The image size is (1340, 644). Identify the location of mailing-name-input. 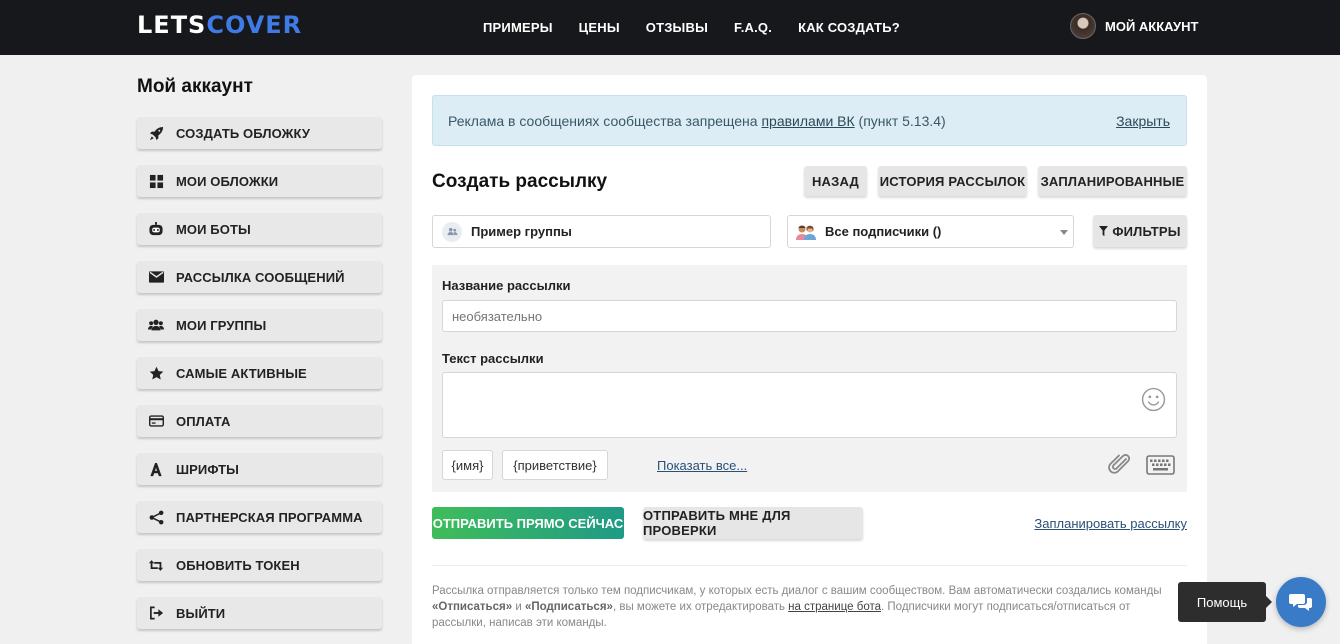
(809, 316).